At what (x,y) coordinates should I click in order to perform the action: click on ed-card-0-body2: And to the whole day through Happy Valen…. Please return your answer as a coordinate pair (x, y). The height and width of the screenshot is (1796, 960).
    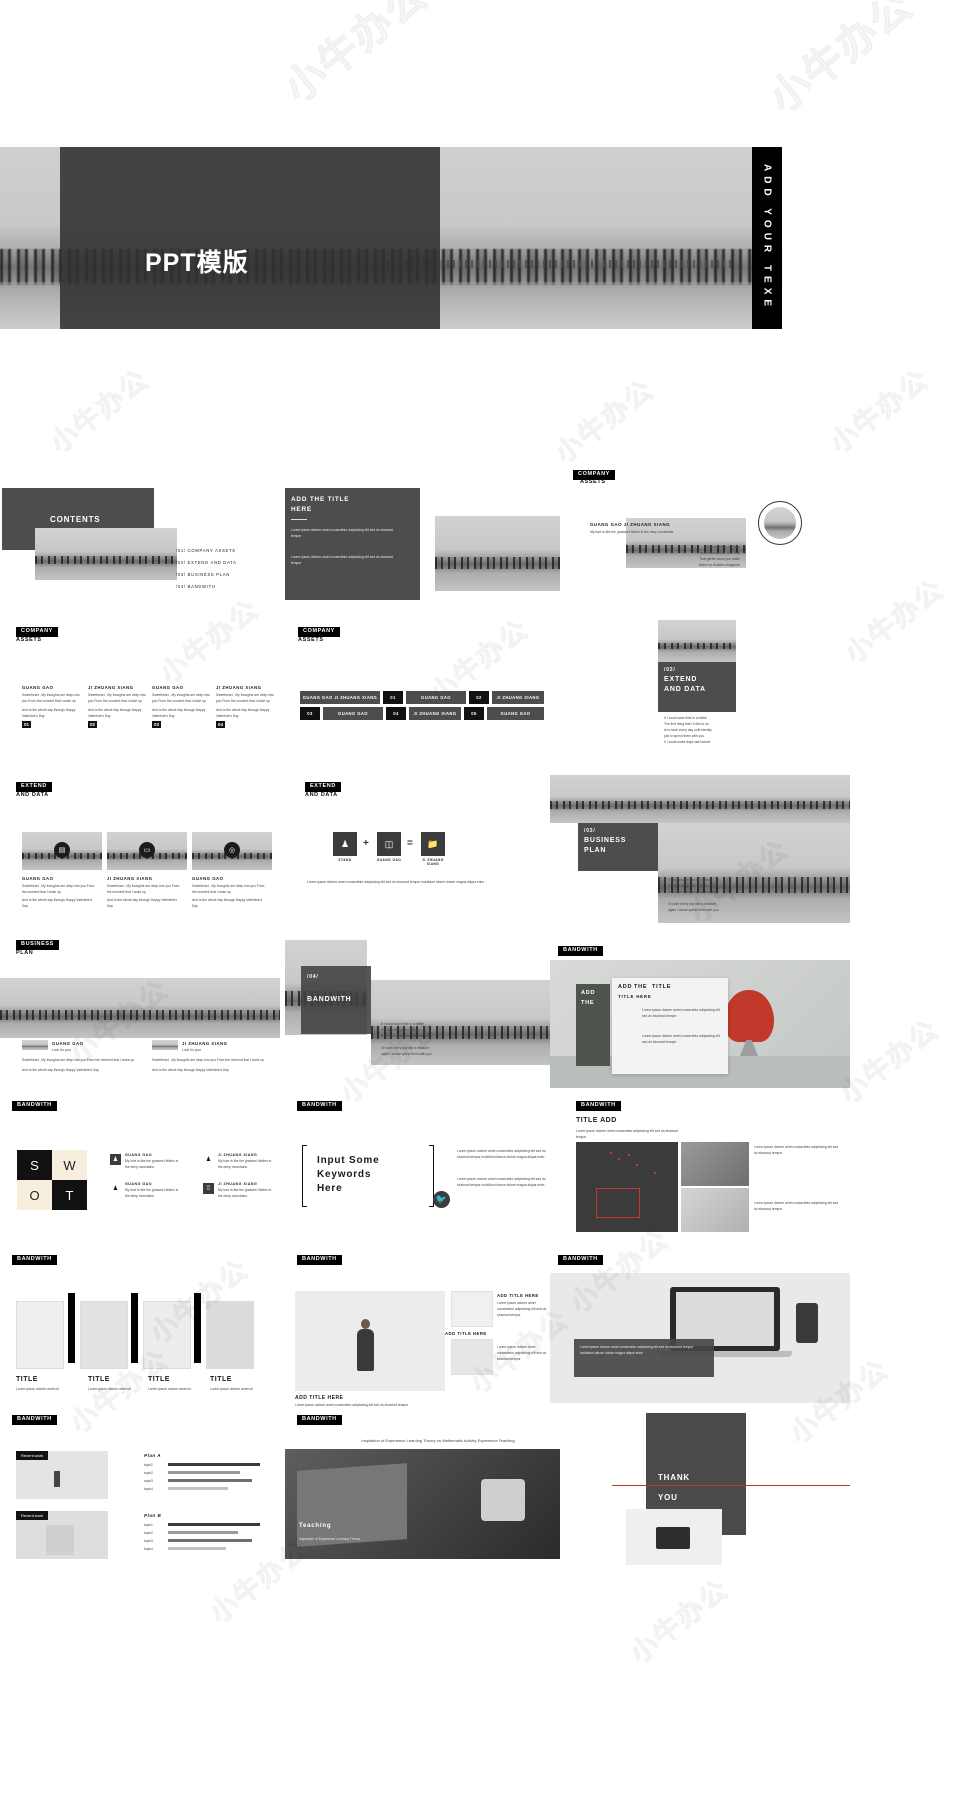
    Looking at the image, I should click on (57, 903).